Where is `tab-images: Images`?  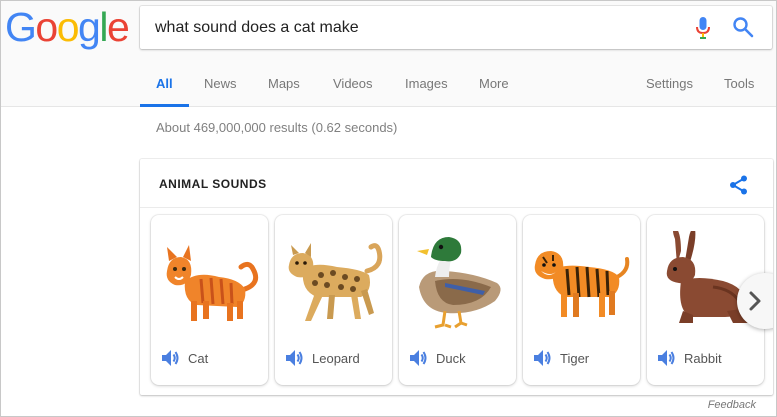
tab-images: Images is located at coordinates (426, 86).